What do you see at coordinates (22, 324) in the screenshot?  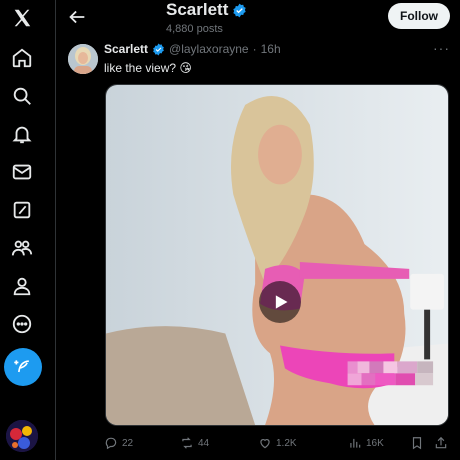 I see `more-icon` at bounding box center [22, 324].